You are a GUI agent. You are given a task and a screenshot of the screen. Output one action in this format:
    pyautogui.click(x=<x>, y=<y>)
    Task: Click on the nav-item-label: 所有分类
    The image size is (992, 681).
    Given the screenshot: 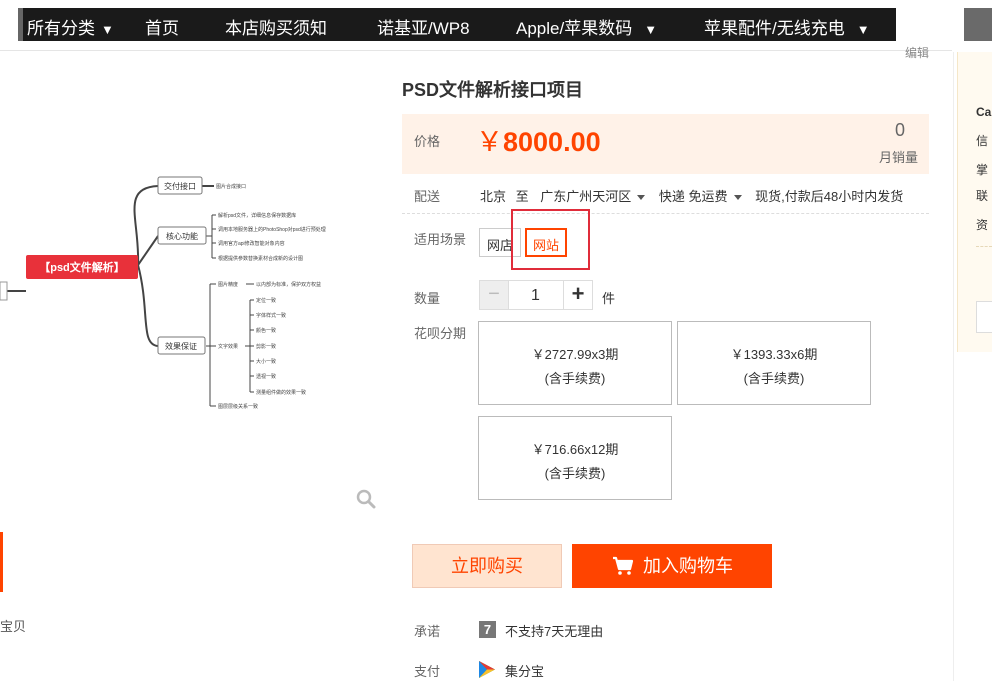 What is the action you would take?
    pyautogui.click(x=61, y=28)
    